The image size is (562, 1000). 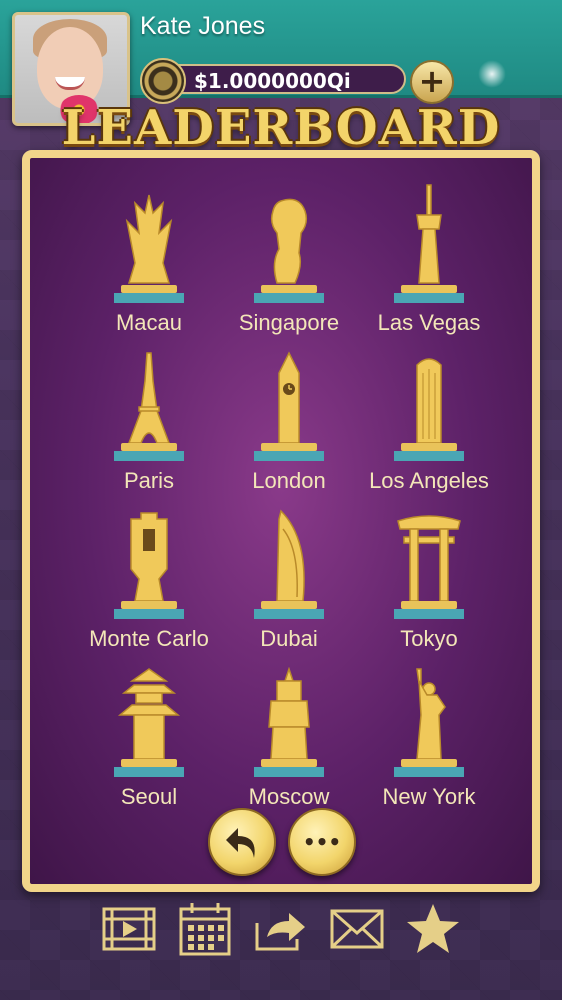 I want to click on torii-gate-icon, so click(x=429, y=558).